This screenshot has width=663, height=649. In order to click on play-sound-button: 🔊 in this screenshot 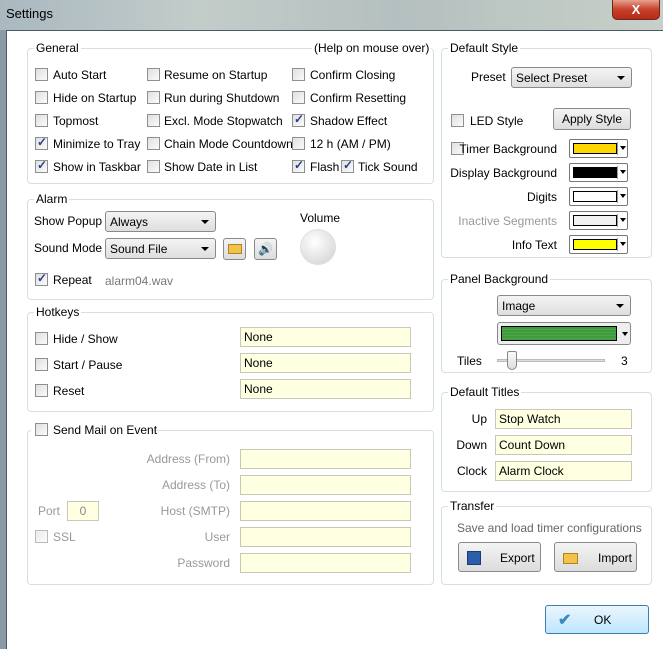, I will do `click(265, 249)`.